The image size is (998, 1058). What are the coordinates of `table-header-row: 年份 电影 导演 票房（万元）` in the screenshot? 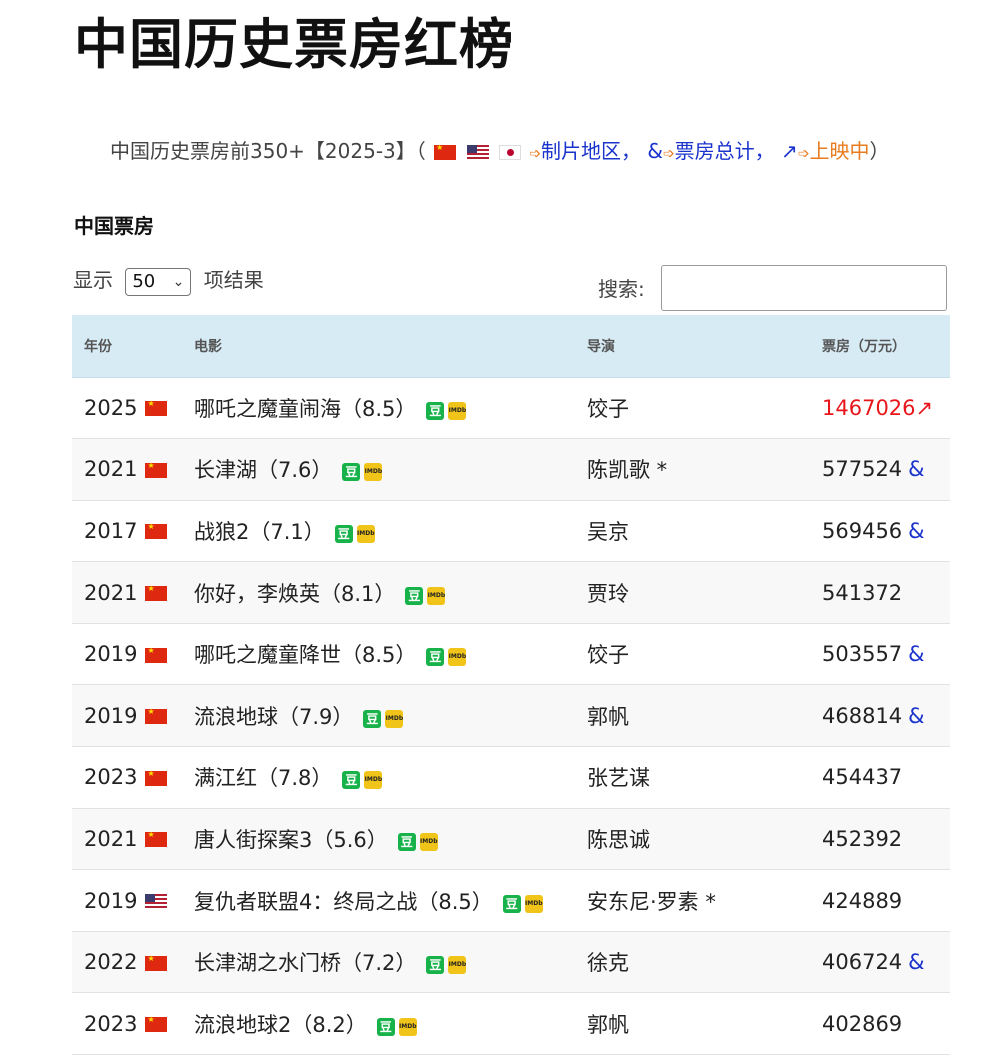 It's located at (511, 346).